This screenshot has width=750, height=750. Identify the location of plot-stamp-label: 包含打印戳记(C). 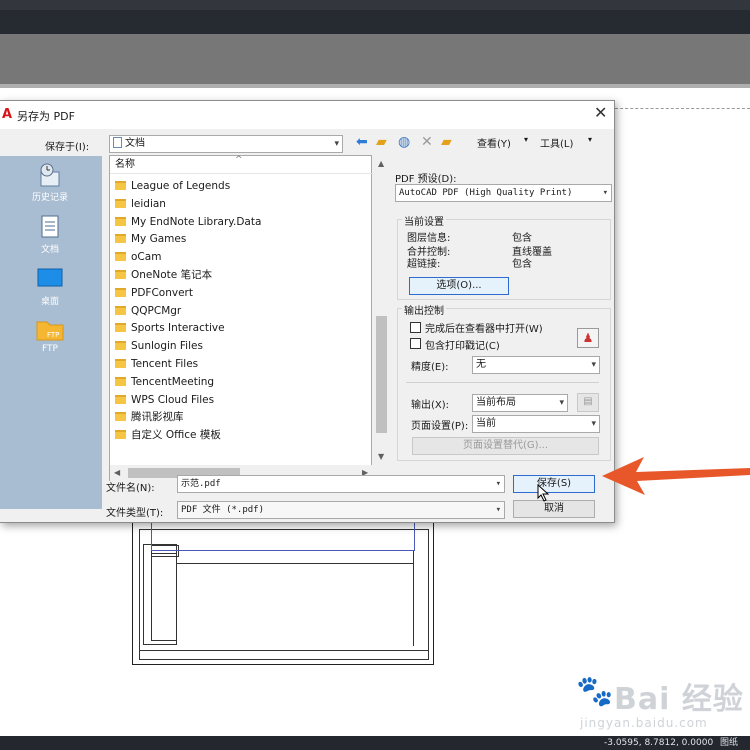
(462, 344).